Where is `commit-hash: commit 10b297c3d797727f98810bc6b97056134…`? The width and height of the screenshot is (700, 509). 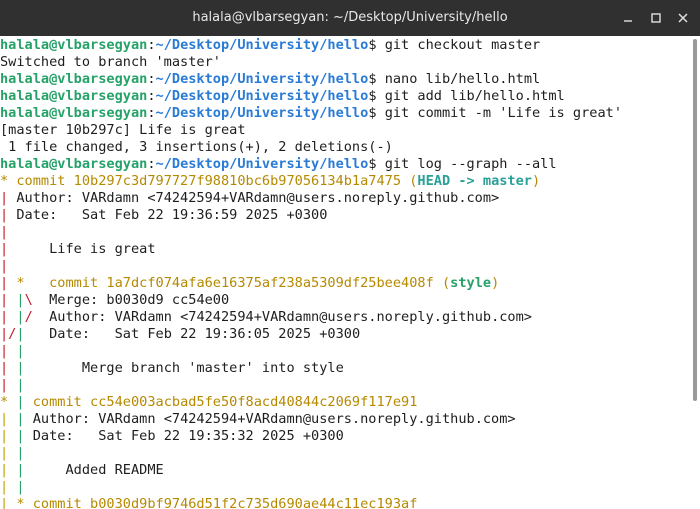
commit-hash: commit 10b297c3d797727f98810bc6b97056134… is located at coordinates (209, 181).